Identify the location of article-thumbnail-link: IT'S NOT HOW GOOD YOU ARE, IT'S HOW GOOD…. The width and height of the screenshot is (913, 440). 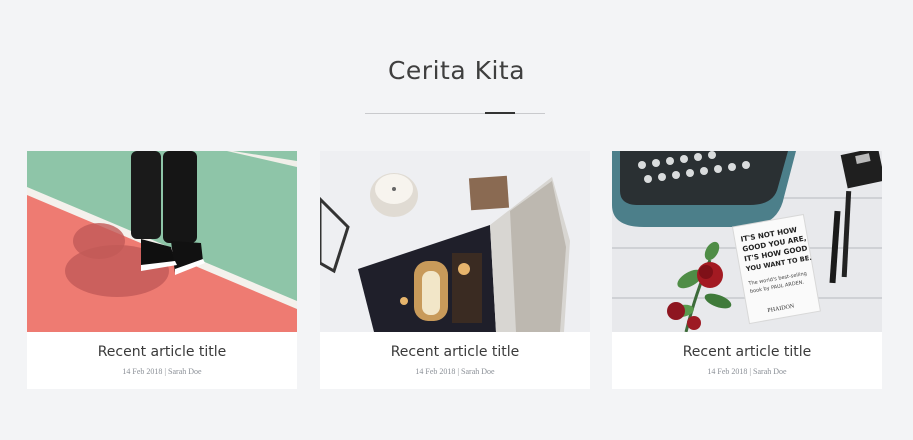
(747, 241).